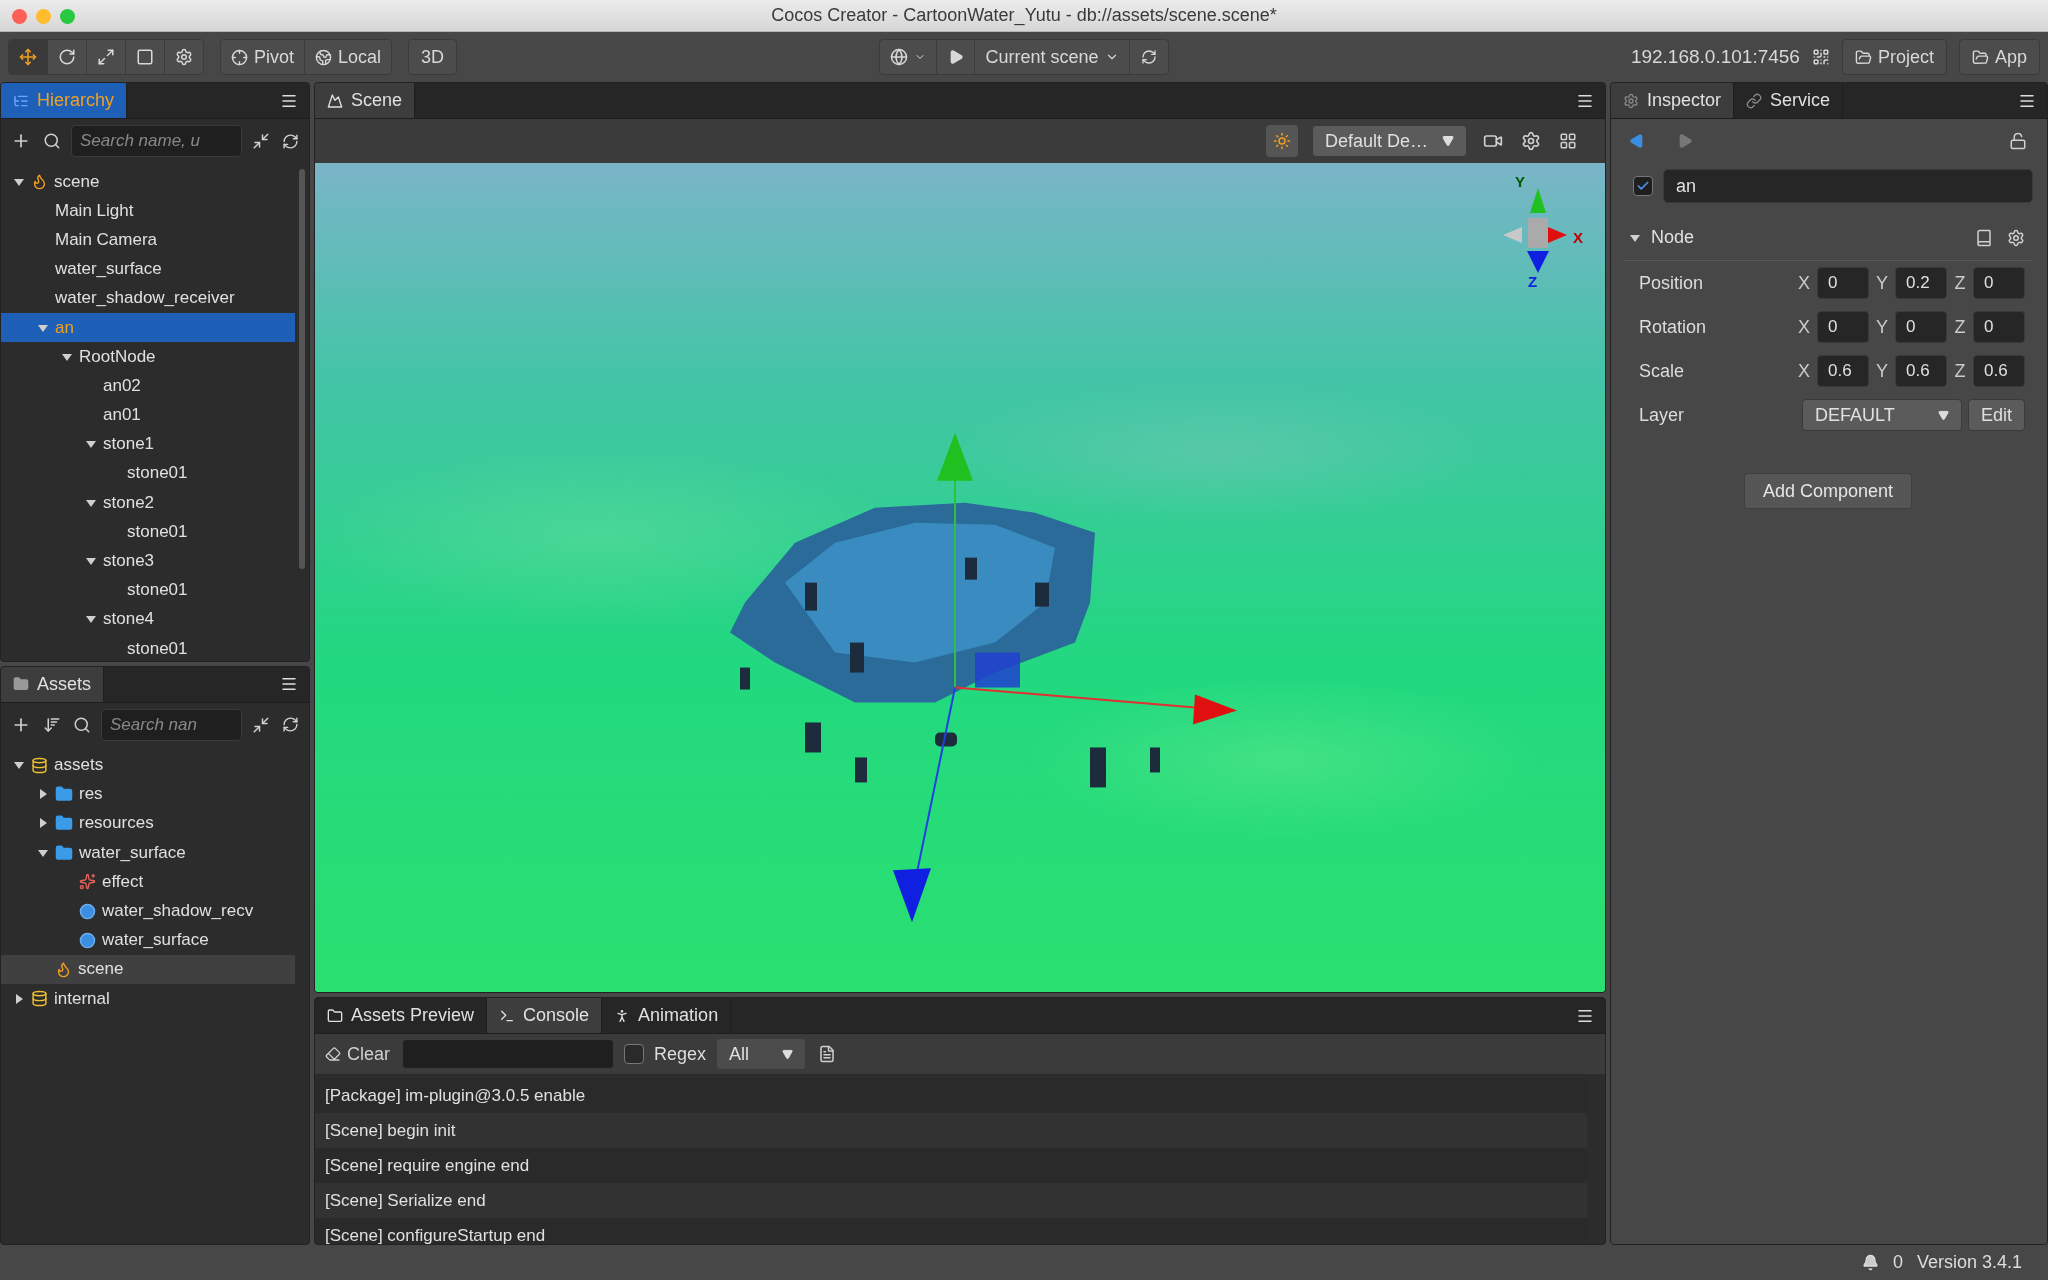 The image size is (2048, 1280). What do you see at coordinates (148, 882) in the screenshot?
I see `tree-item: effect` at bounding box center [148, 882].